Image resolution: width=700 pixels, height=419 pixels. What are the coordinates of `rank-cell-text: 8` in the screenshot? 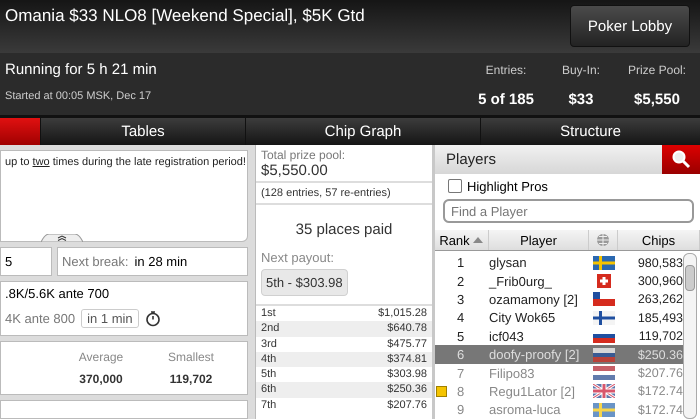 It's located at (461, 391).